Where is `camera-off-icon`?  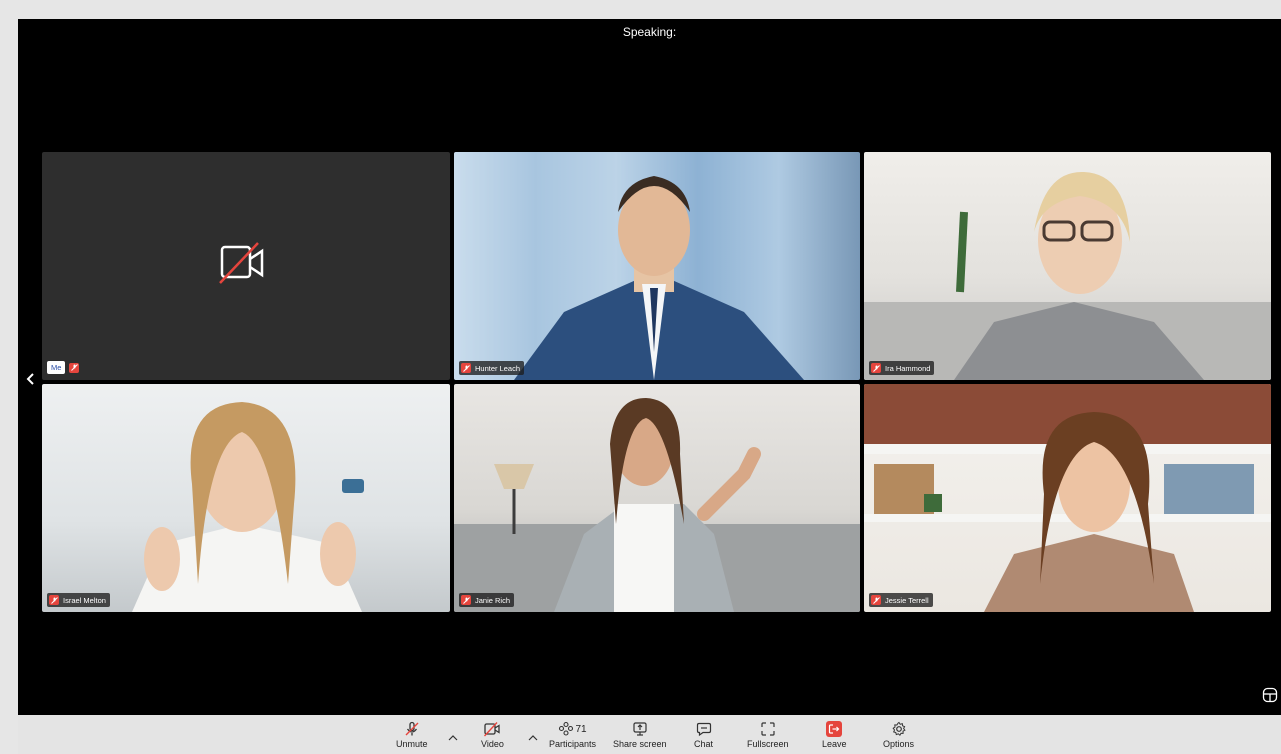
camera-off-icon is located at coordinates (246, 265).